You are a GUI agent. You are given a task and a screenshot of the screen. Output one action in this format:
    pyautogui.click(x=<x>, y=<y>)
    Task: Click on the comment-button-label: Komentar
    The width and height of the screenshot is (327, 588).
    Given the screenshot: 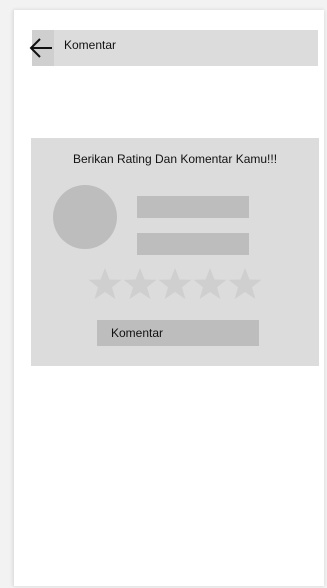 What is the action you would take?
    pyautogui.click(x=137, y=333)
    